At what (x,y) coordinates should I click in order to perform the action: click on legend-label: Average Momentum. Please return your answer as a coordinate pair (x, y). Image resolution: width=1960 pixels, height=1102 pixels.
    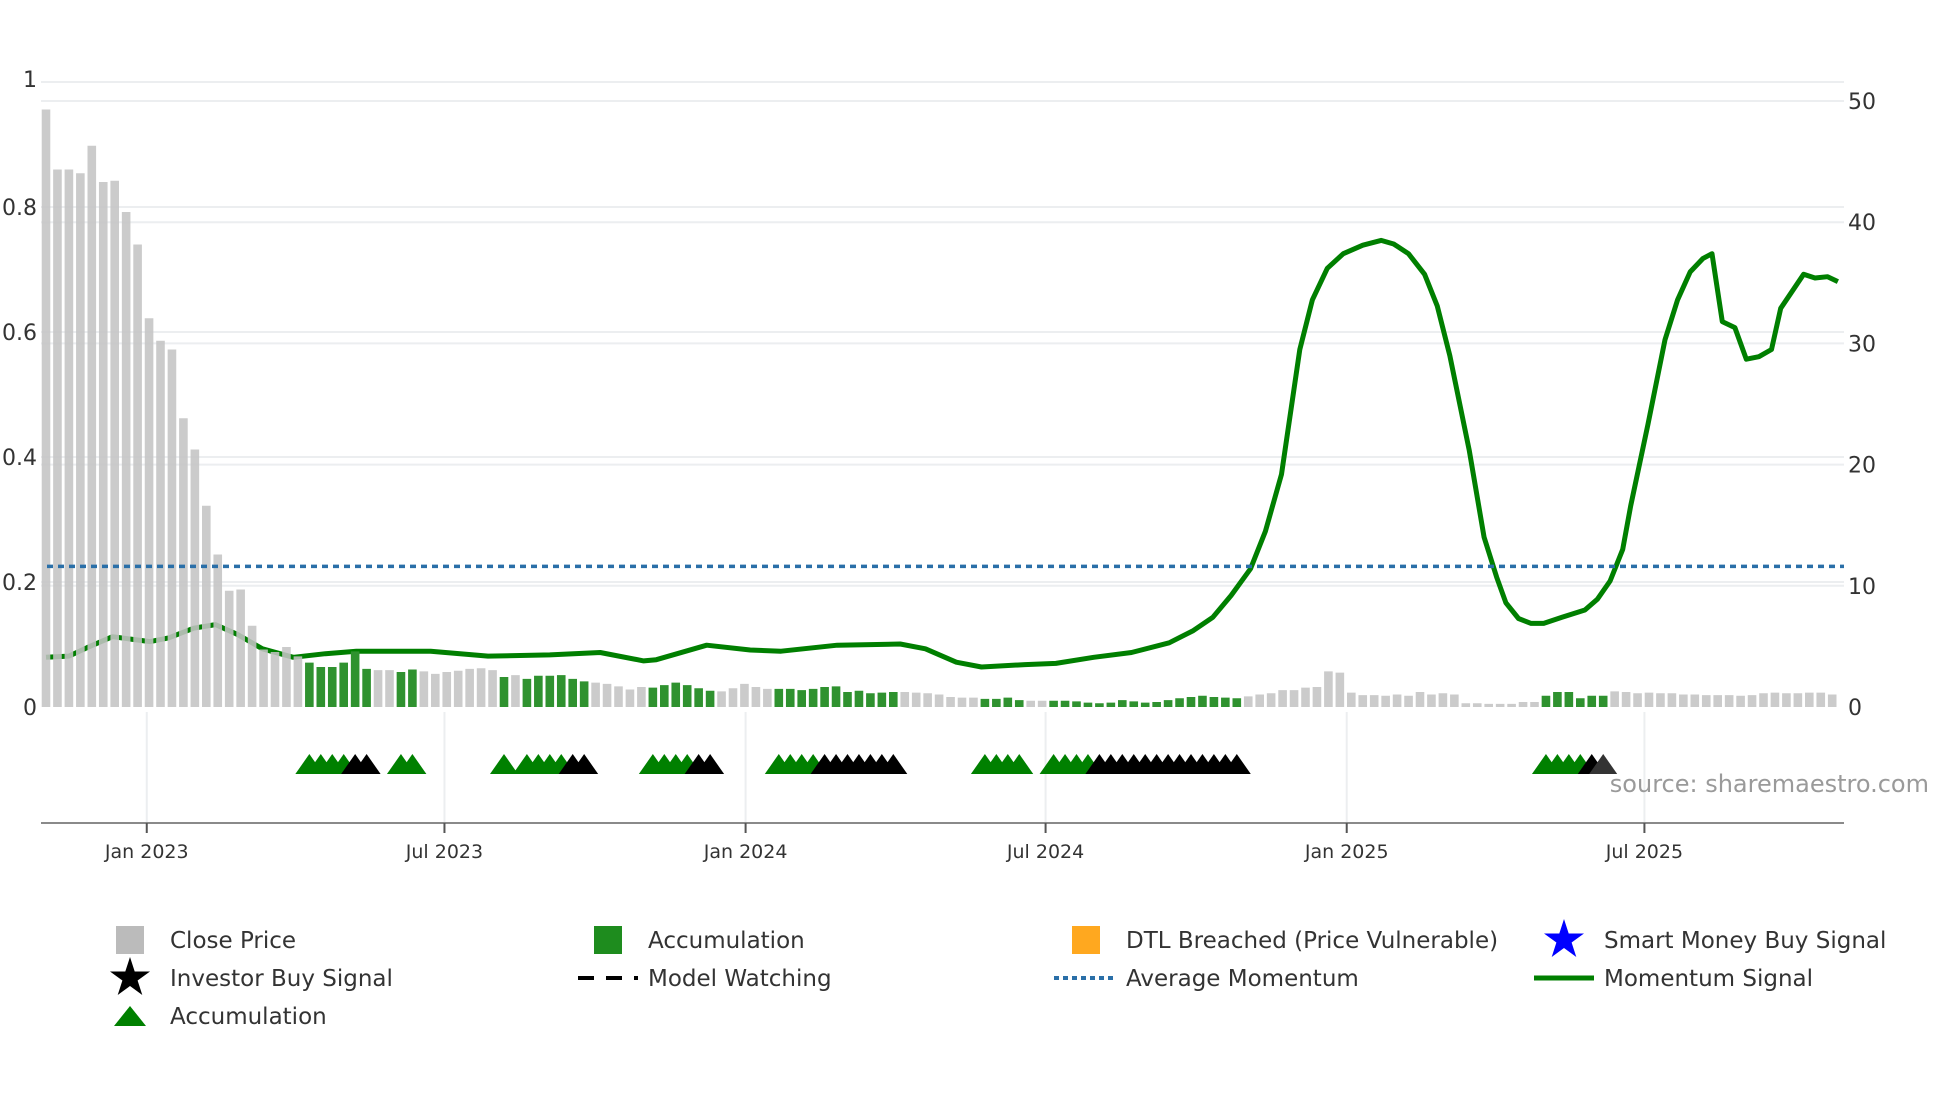
    Looking at the image, I should click on (1242, 979).